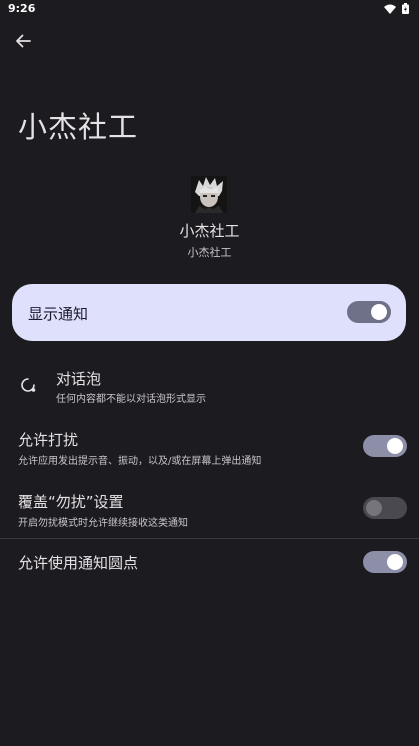 Image resolution: width=419 pixels, height=746 pixels. I want to click on page-title: 小杰社工, so click(78, 127).